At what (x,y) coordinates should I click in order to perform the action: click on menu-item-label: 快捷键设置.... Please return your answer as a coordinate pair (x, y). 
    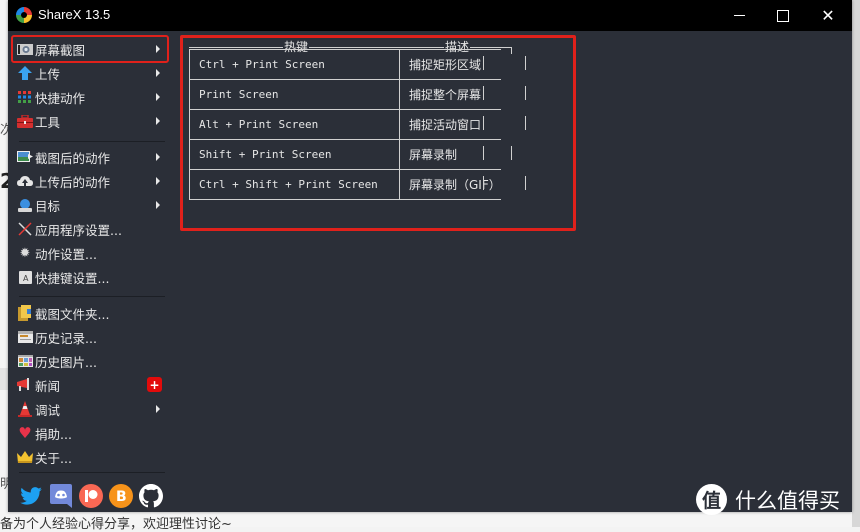
    Looking at the image, I should click on (72, 278).